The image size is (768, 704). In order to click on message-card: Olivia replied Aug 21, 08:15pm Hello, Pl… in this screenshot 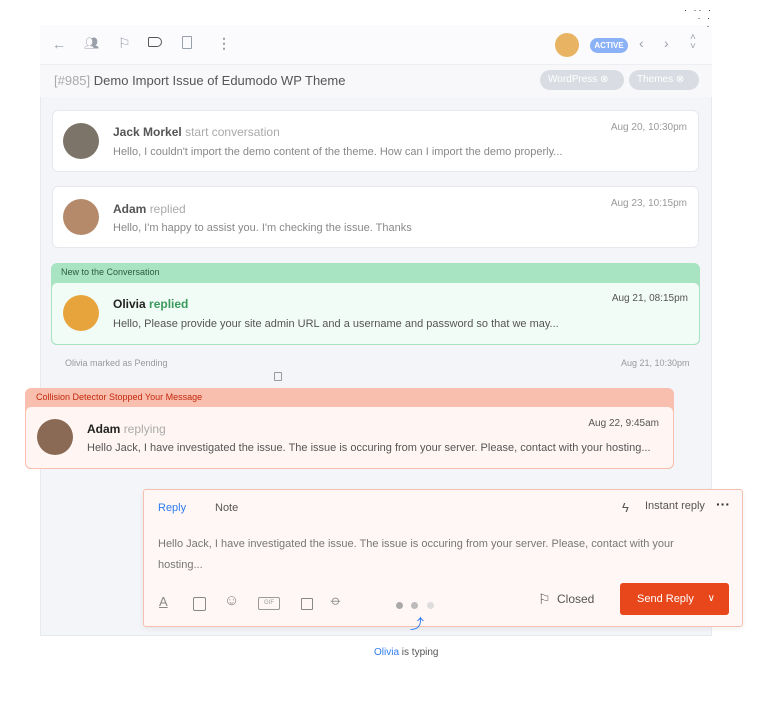, I will do `click(375, 313)`.